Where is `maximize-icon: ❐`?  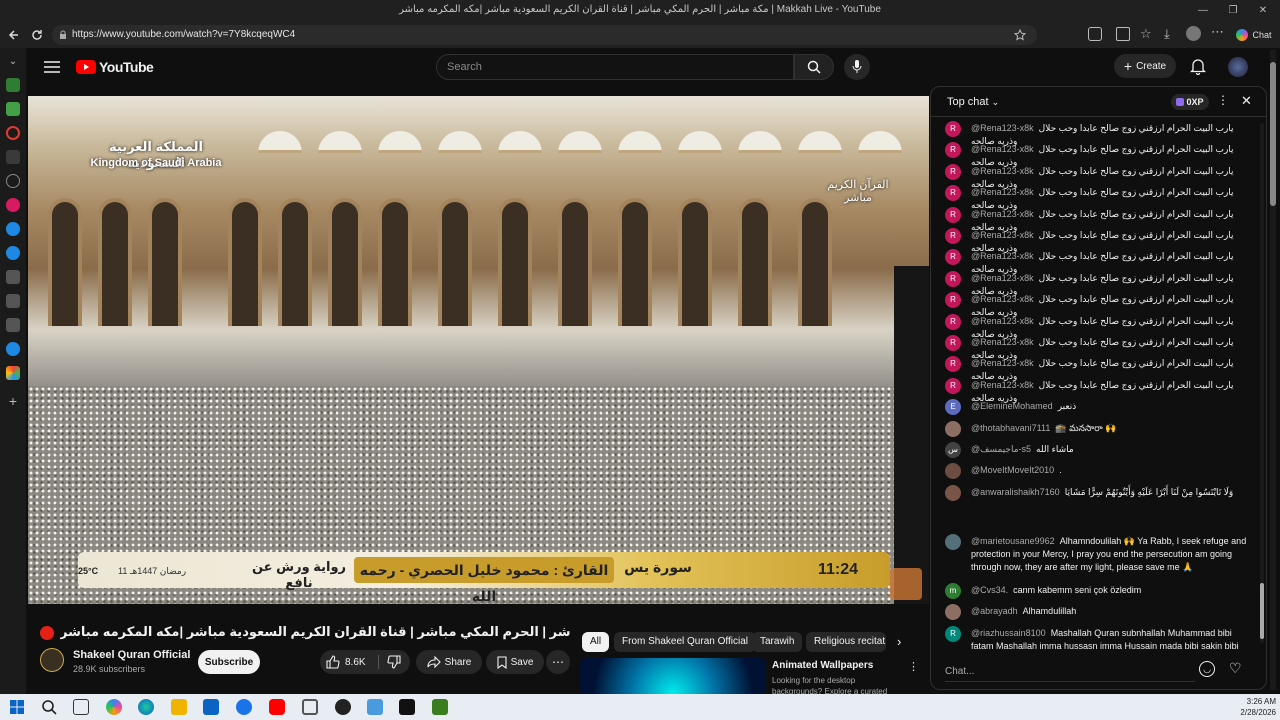 maximize-icon: ❐ is located at coordinates (1233, 11).